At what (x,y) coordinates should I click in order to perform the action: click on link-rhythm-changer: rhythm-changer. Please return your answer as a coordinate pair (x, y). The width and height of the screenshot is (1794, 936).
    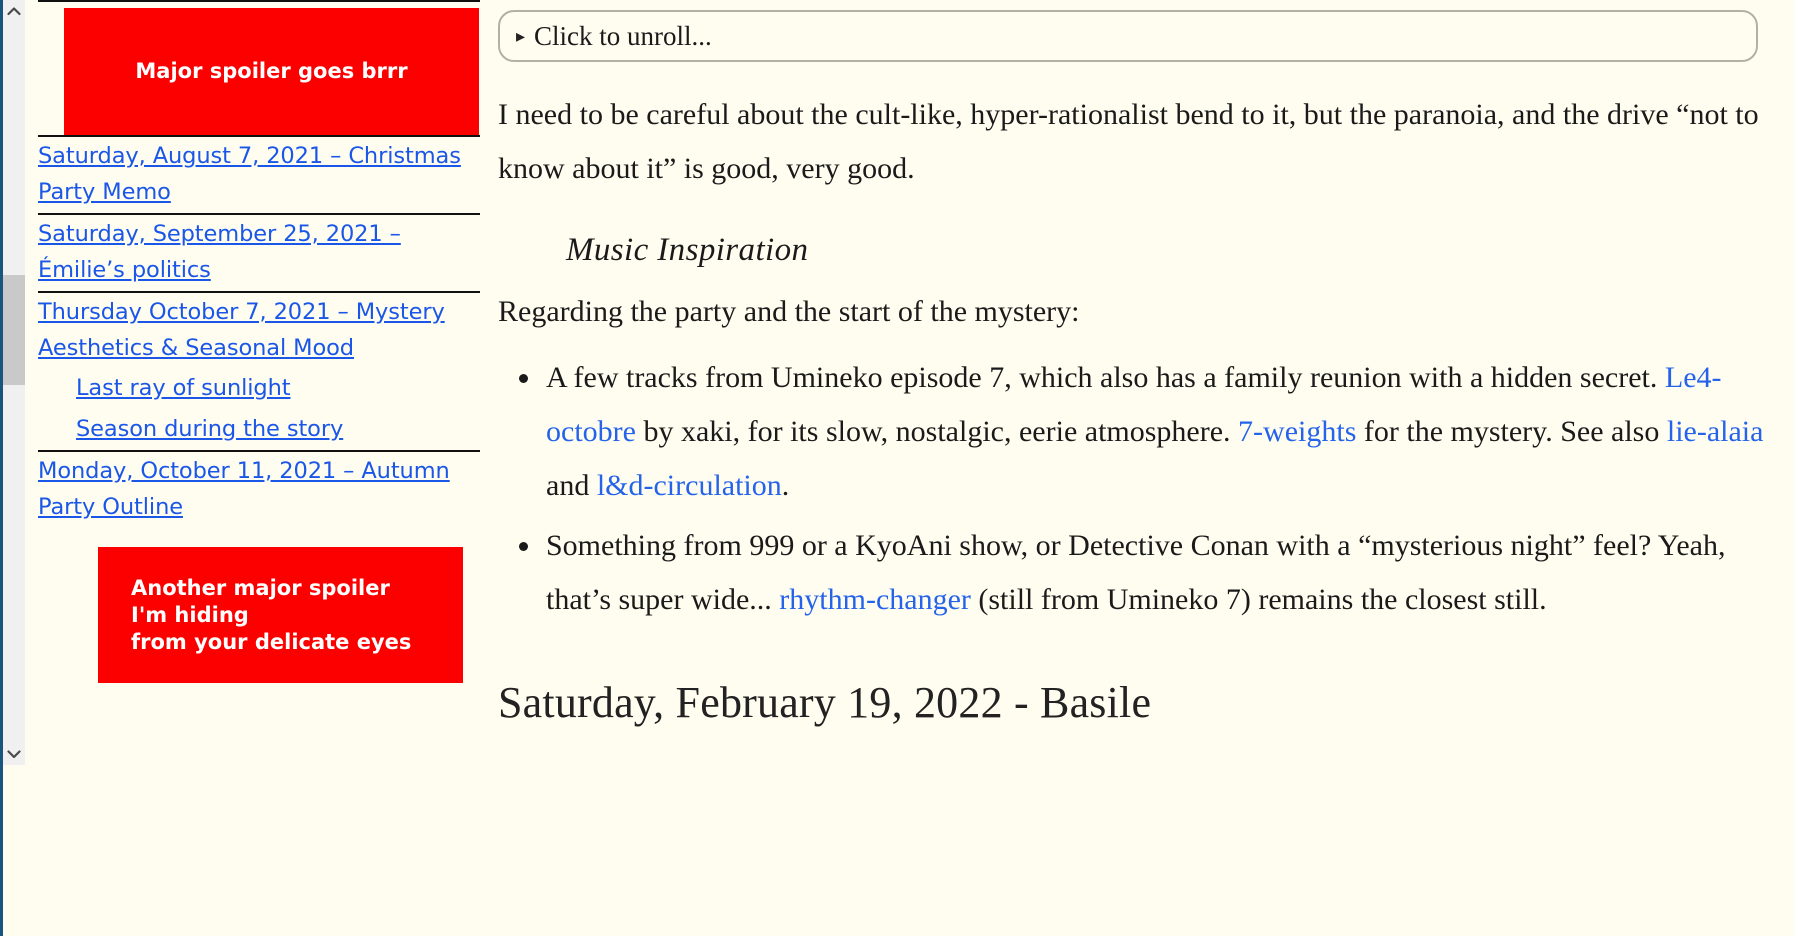
    Looking at the image, I should click on (875, 599).